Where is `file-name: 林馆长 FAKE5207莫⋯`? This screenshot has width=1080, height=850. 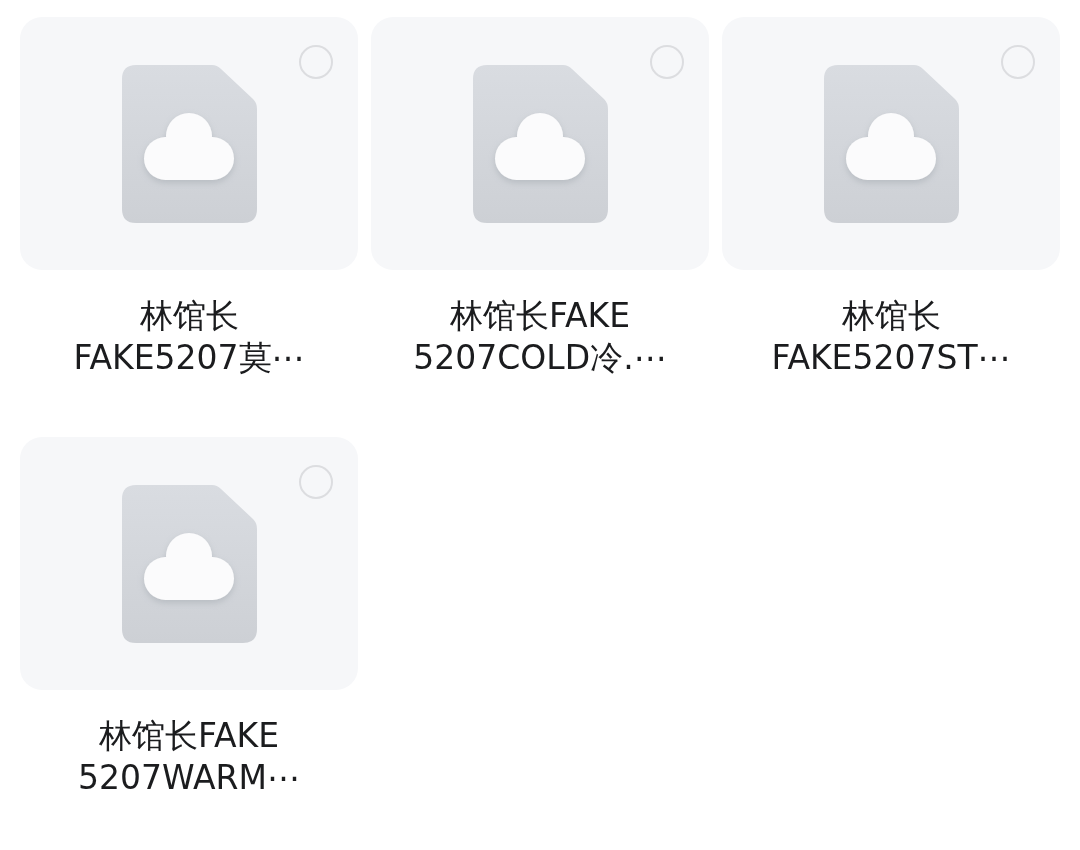 file-name: 林馆长 FAKE5207莫⋯ is located at coordinates (189, 337).